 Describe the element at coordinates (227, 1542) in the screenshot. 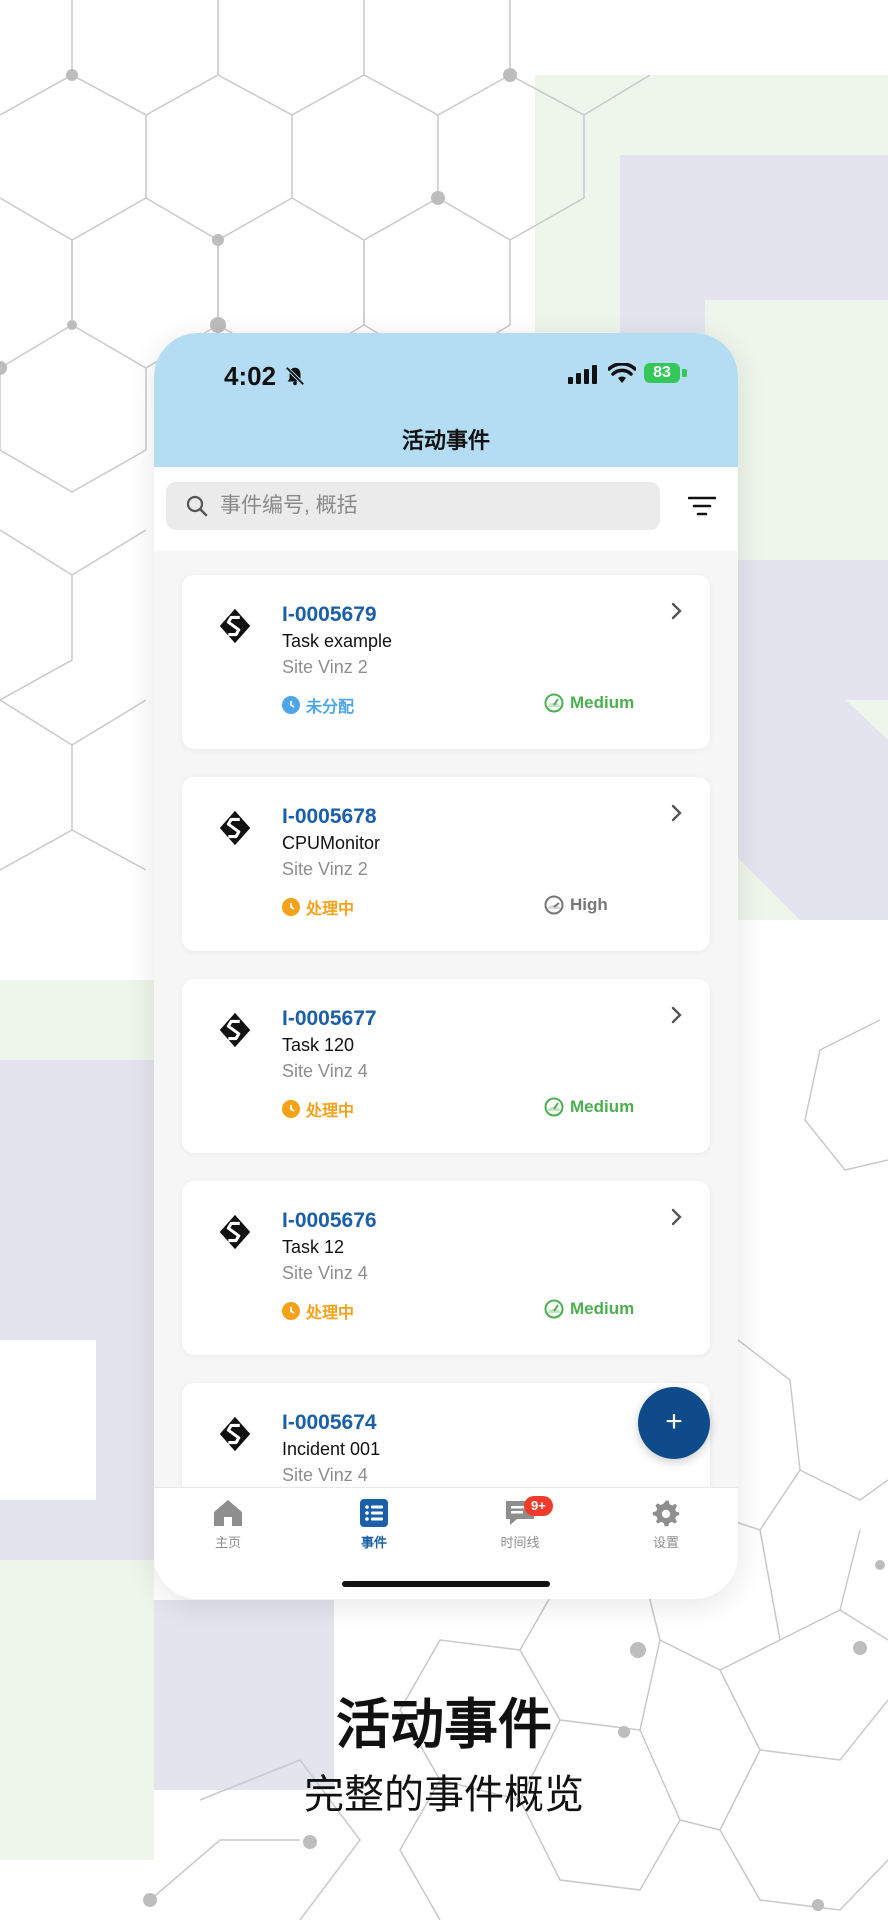

I see `tab-label: 主页` at that location.